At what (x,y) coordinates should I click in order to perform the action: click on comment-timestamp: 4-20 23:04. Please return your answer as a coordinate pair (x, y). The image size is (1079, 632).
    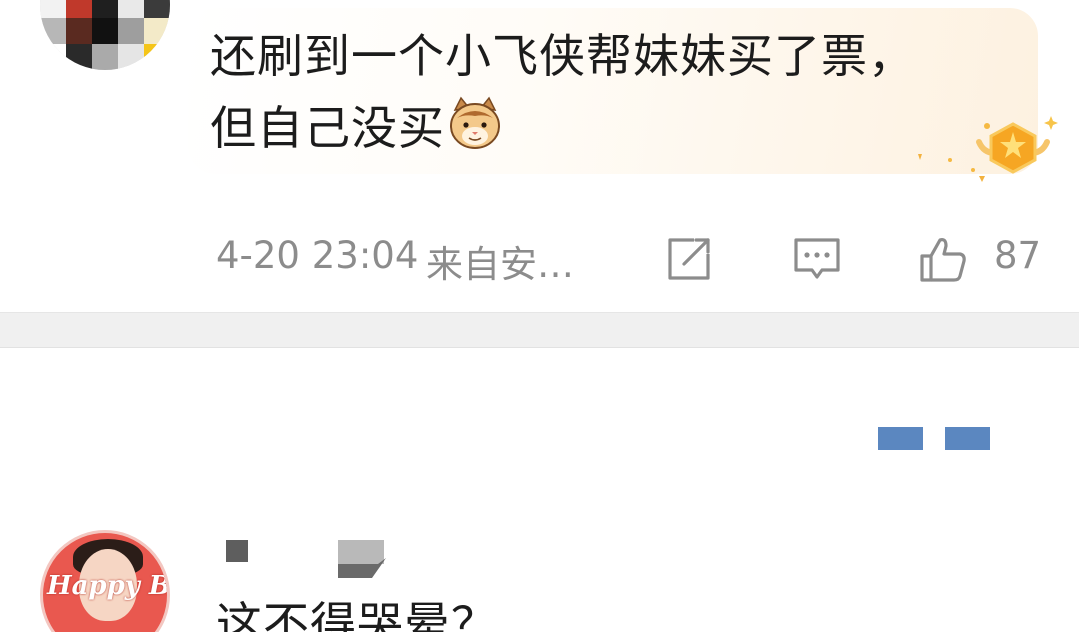
    Looking at the image, I should click on (317, 255).